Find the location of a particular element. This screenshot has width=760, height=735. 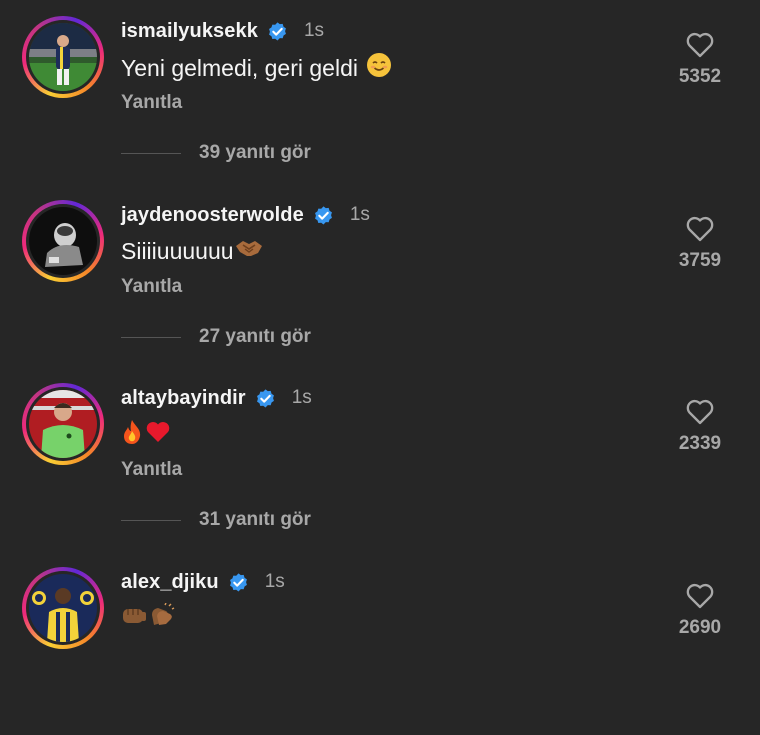

comment-text: Siiiiuuuuuu is located at coordinates (192, 251).